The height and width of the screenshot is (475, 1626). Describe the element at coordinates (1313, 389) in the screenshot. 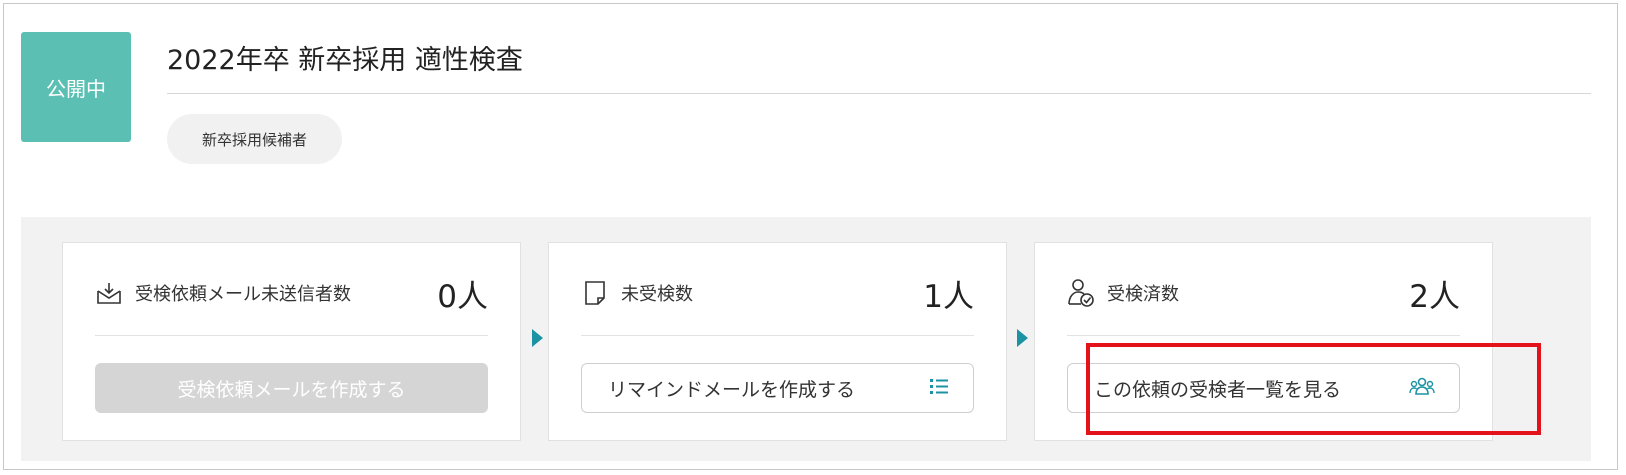

I see `highlight-box` at that location.